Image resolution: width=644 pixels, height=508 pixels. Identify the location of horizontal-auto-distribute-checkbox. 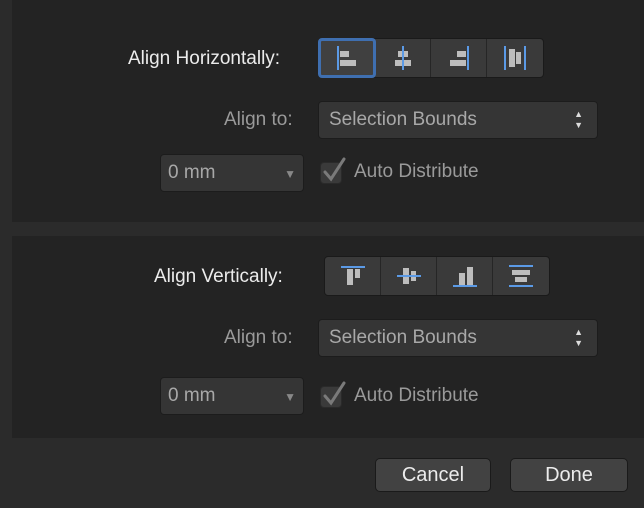
(333, 170).